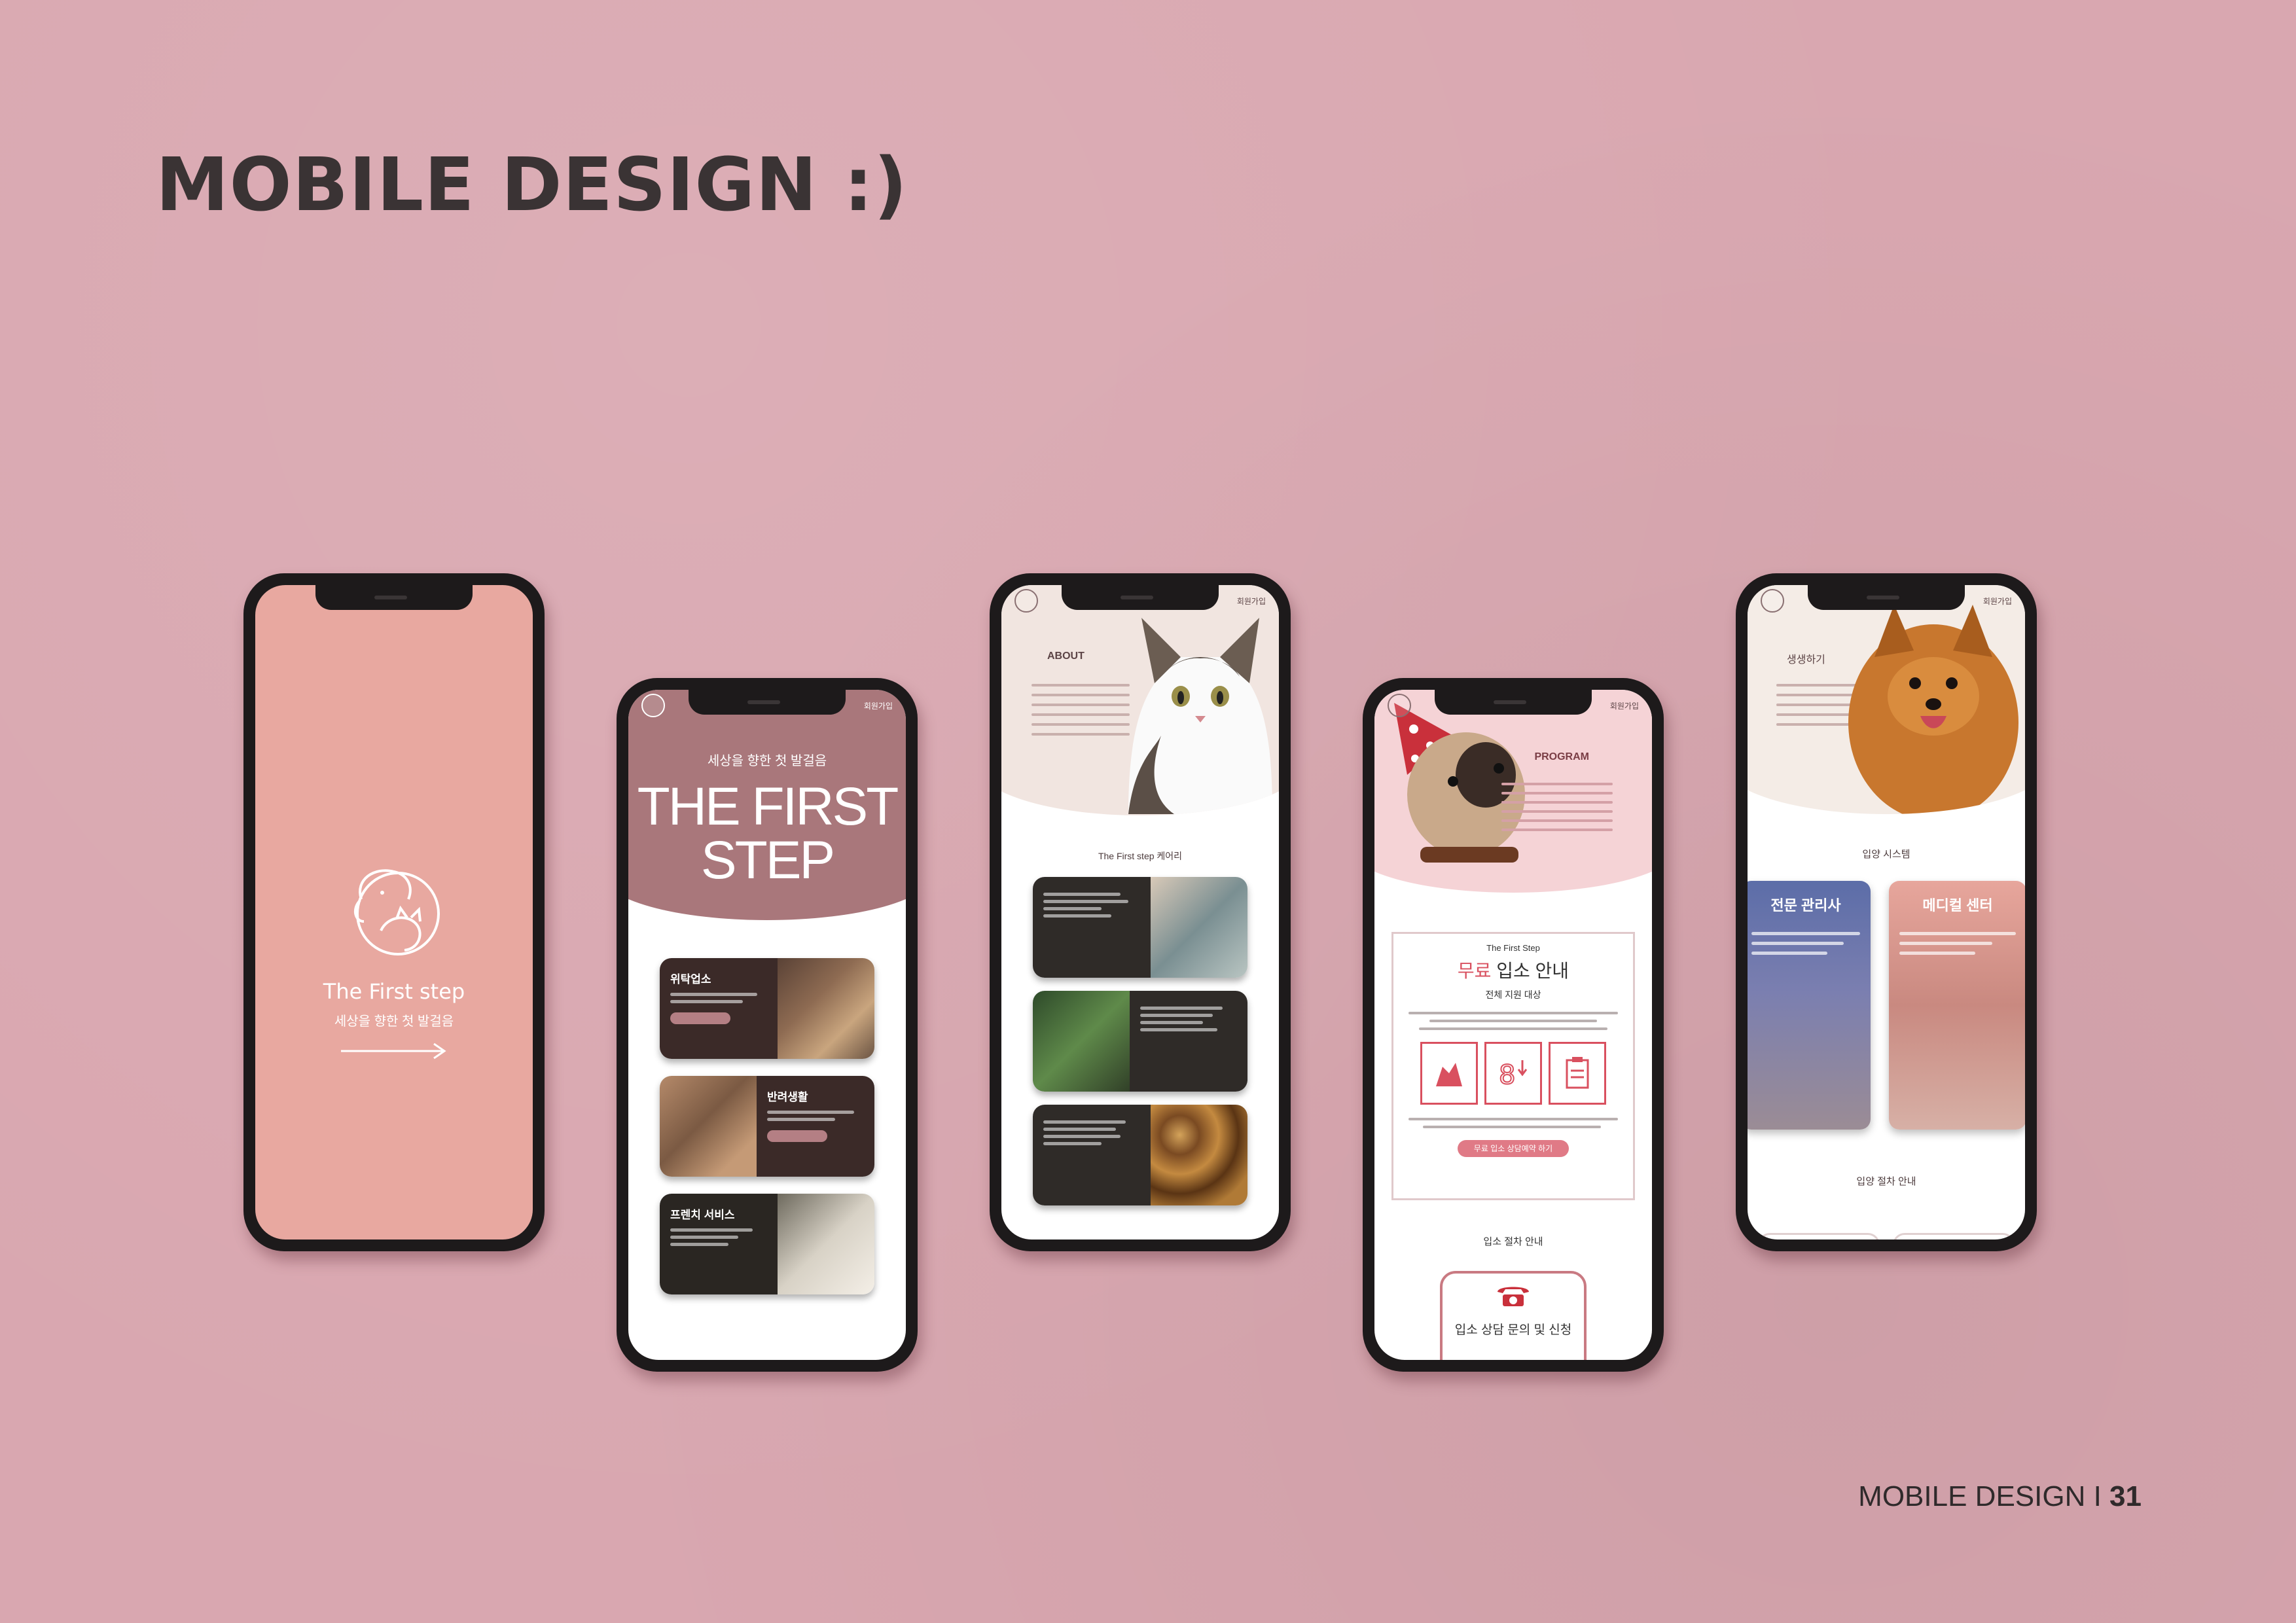 This screenshot has width=2296, height=1623. I want to click on box-title: 무료 입소 안내, so click(1513, 970).